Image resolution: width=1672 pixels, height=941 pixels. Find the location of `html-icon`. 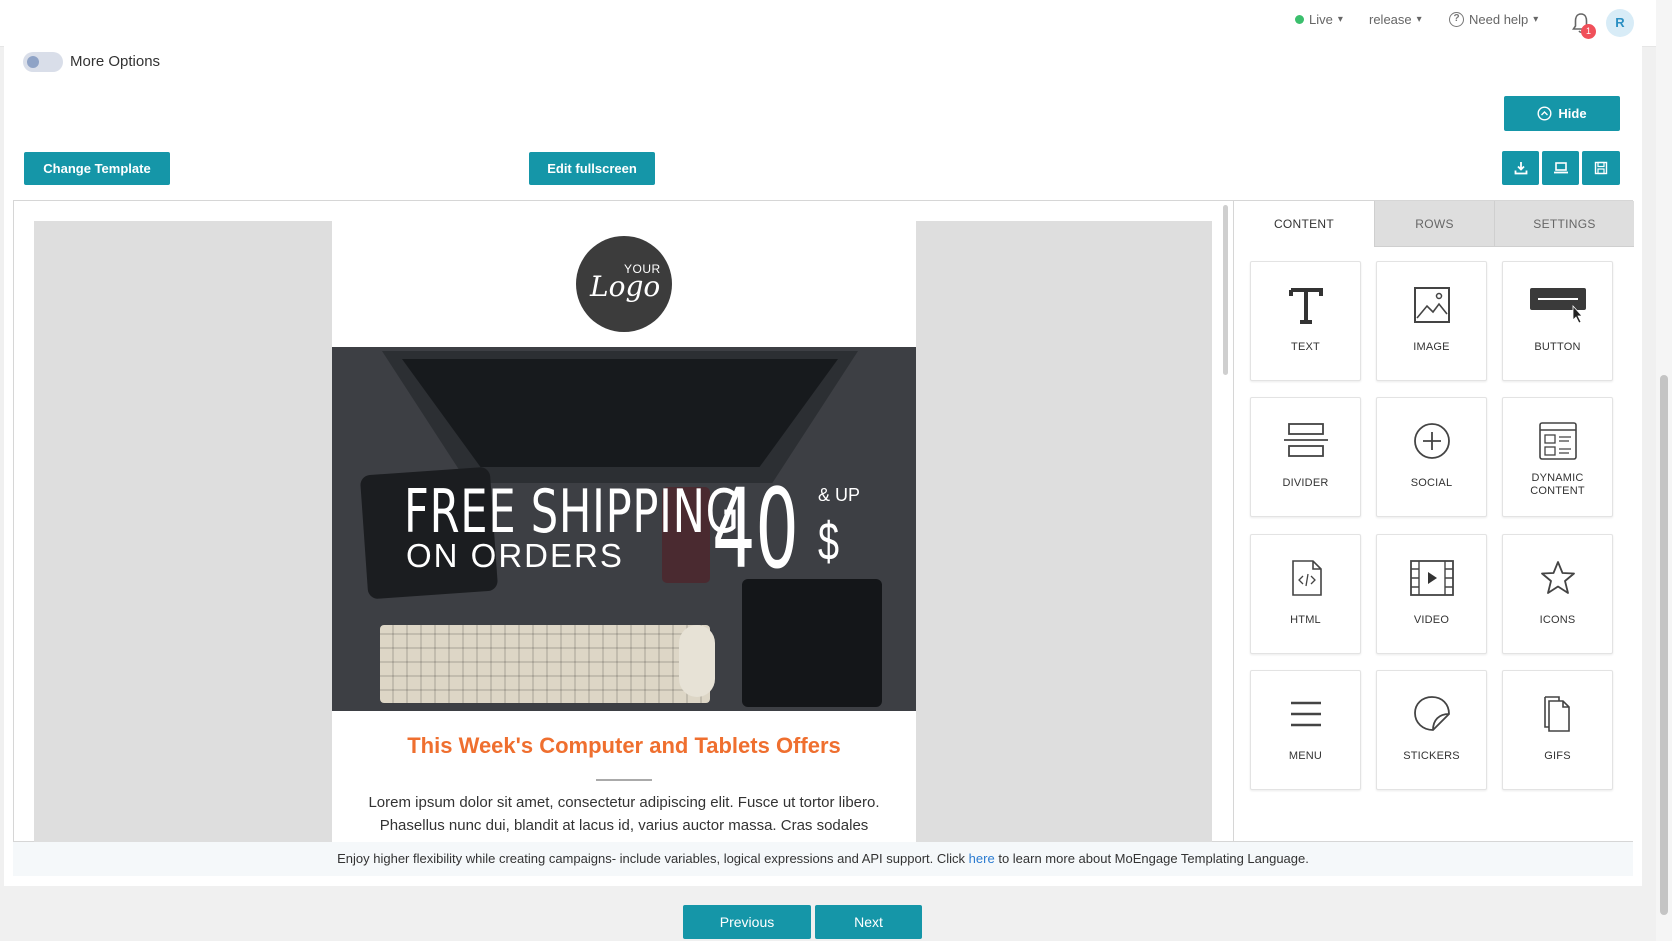

html-icon is located at coordinates (1307, 578).